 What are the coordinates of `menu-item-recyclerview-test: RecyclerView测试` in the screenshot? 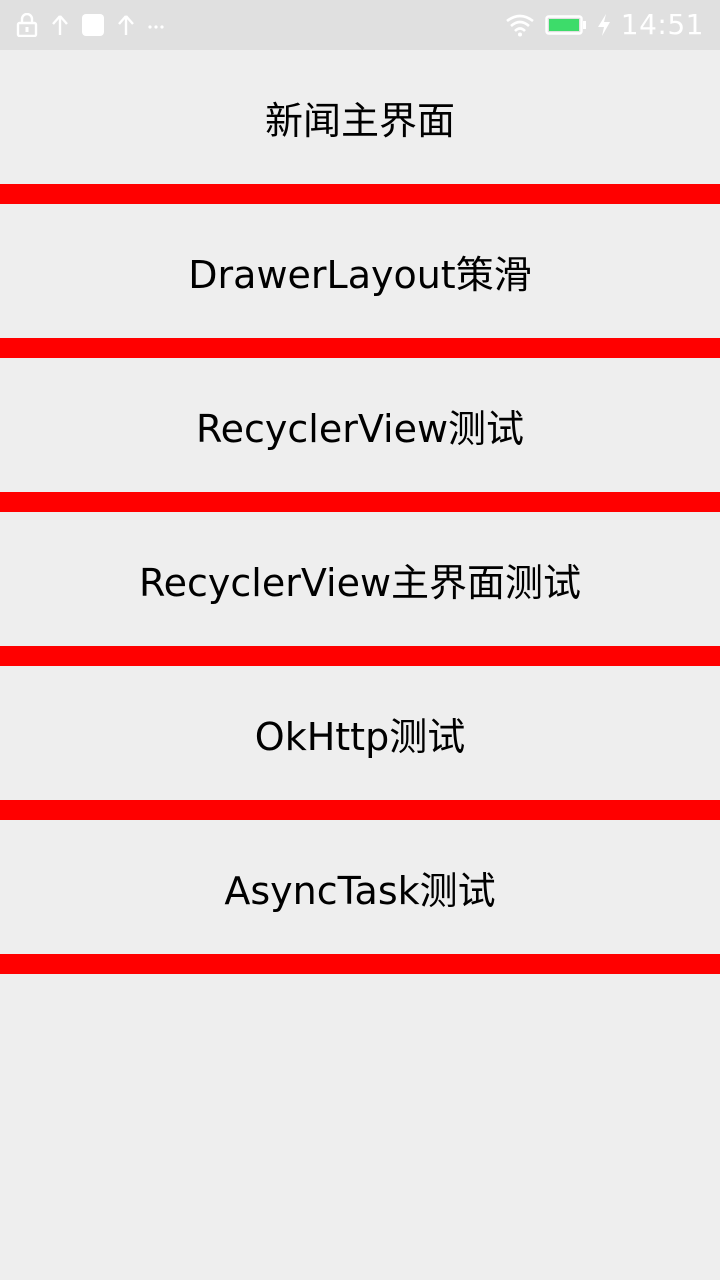 It's located at (360, 425).